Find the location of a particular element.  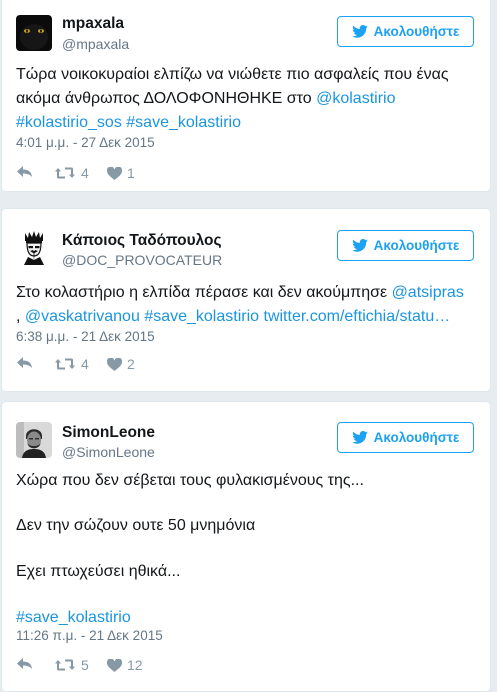

user-handle: @SimonLeone is located at coordinates (108, 452).